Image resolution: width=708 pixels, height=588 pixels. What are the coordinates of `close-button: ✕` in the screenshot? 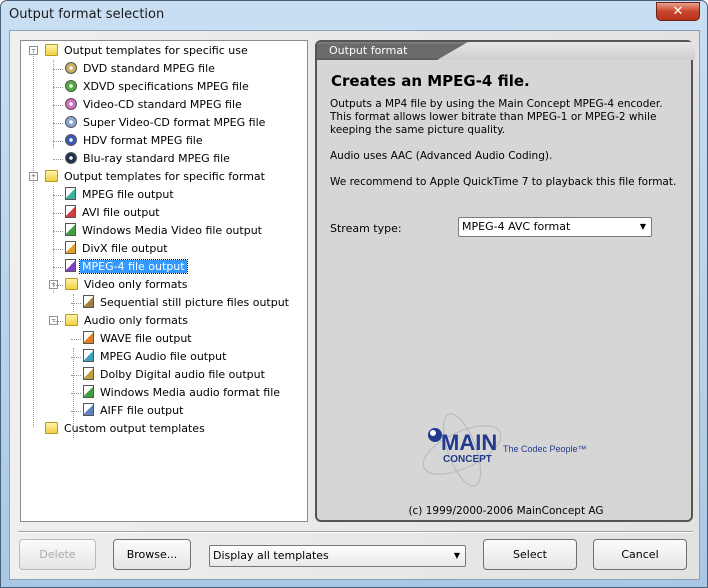 It's located at (678, 11).